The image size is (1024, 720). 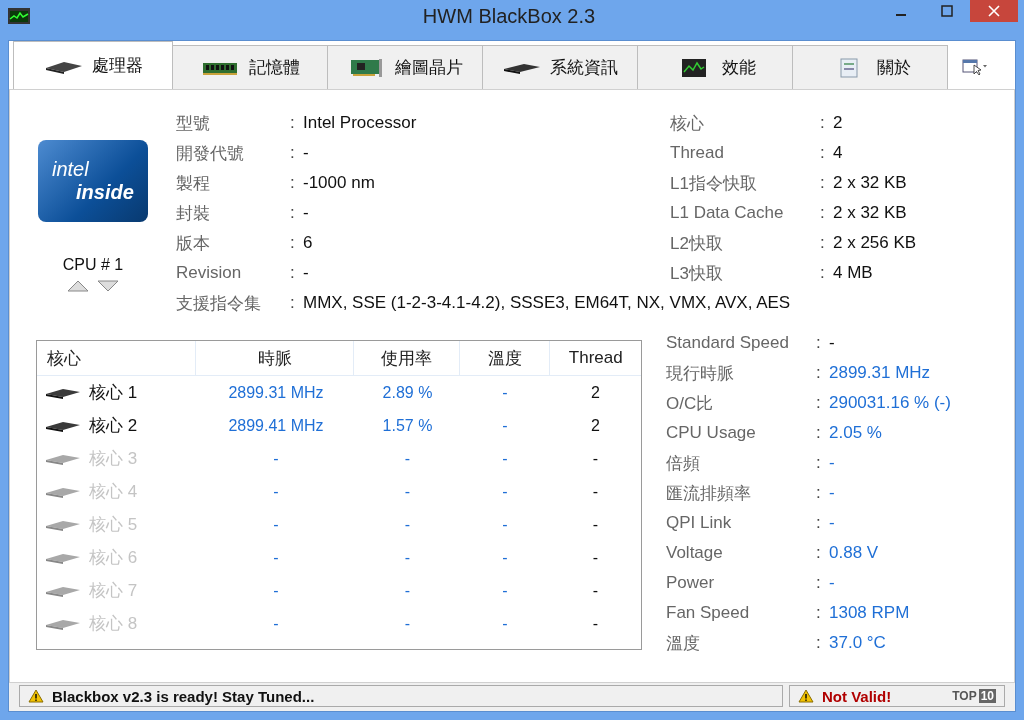 I want to click on core-name: 核心 8, so click(x=113, y=624).